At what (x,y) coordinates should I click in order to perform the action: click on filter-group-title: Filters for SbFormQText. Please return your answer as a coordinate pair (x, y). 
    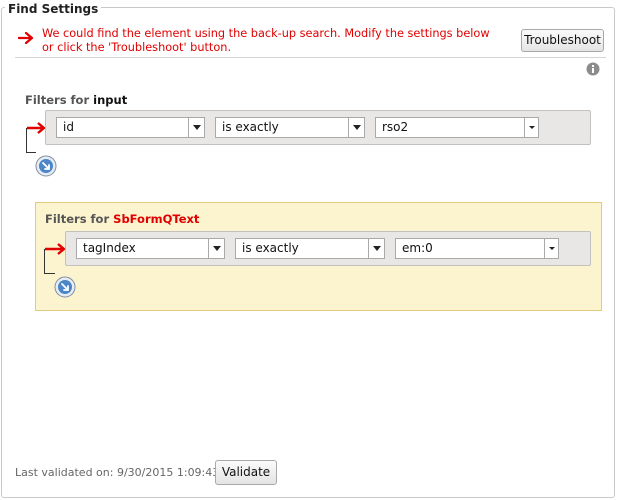
    Looking at the image, I should click on (122, 219).